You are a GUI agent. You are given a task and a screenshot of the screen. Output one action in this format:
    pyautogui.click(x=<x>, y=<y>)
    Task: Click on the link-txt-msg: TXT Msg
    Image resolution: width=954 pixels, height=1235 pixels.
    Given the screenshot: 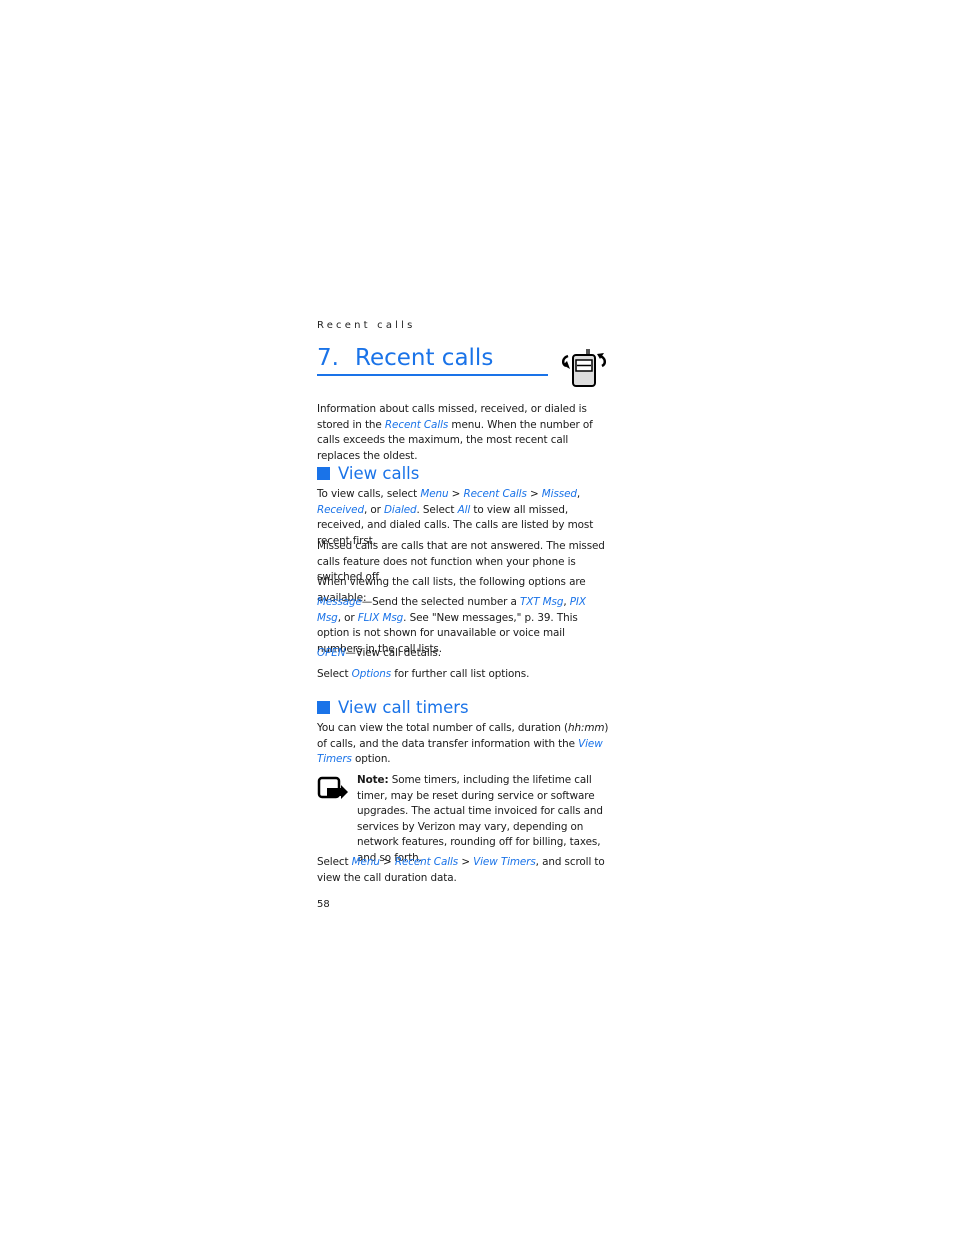 What is the action you would take?
    pyautogui.click(x=541, y=602)
    